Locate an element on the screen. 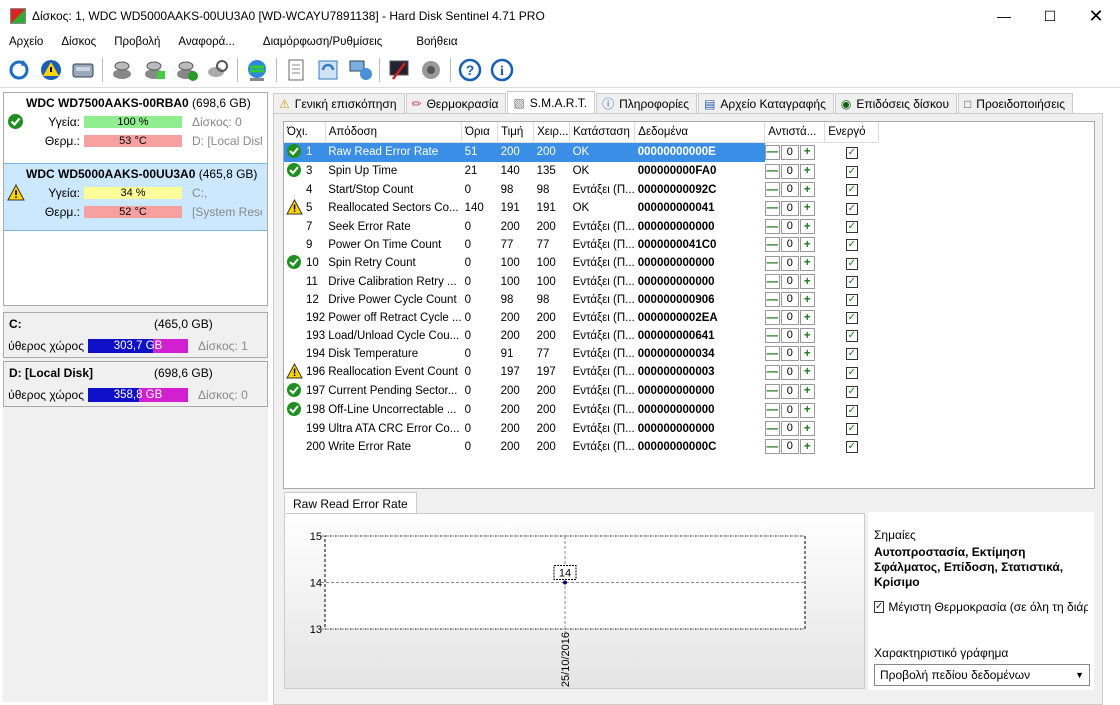  close-button: ✕ is located at coordinates (1096, 16).